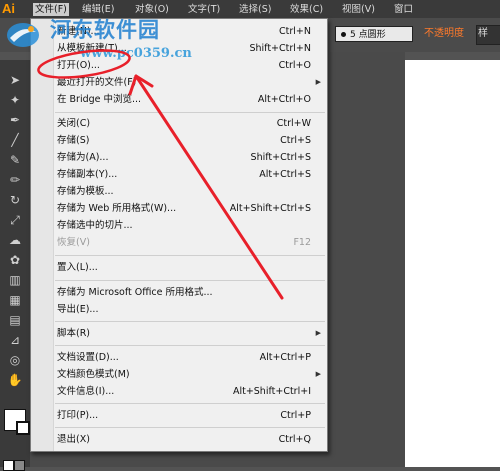  I want to click on style-label: 样, so click(483, 33).